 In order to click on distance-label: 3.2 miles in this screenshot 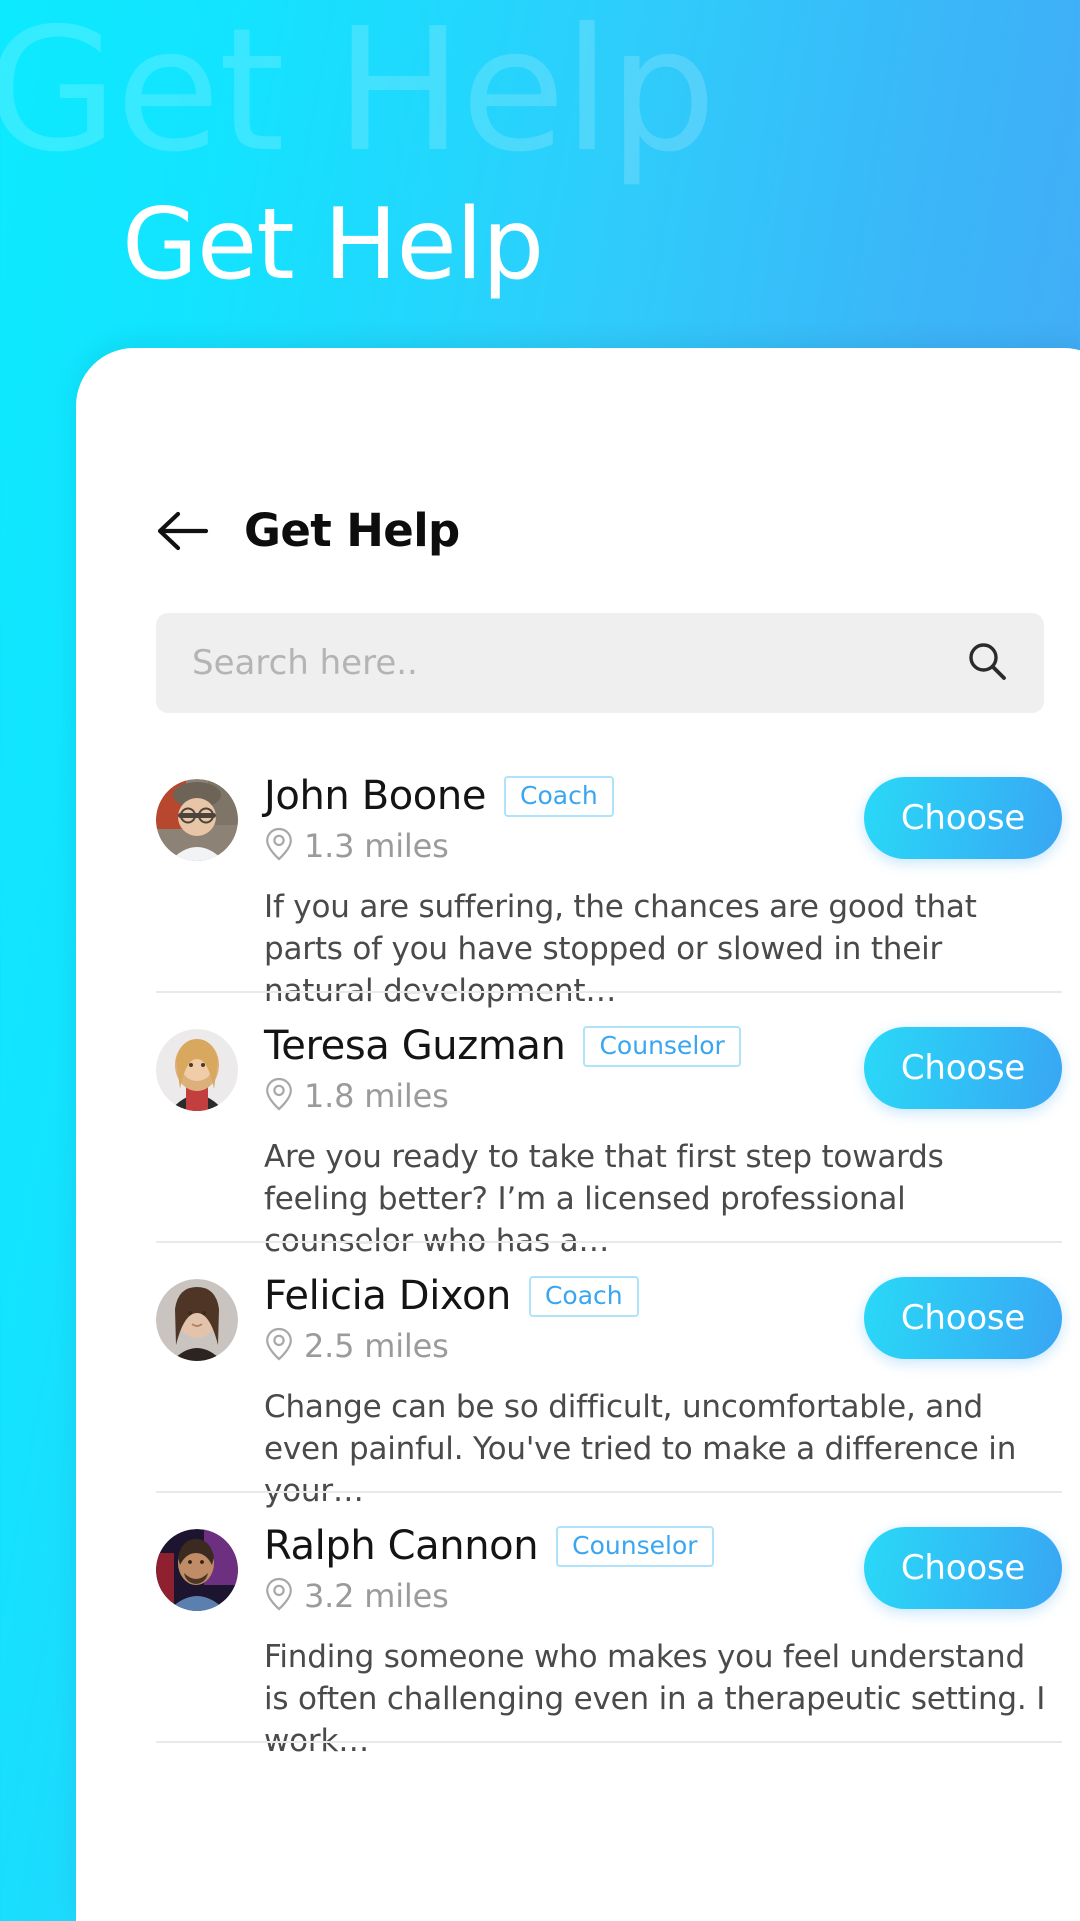, I will do `click(376, 1596)`.